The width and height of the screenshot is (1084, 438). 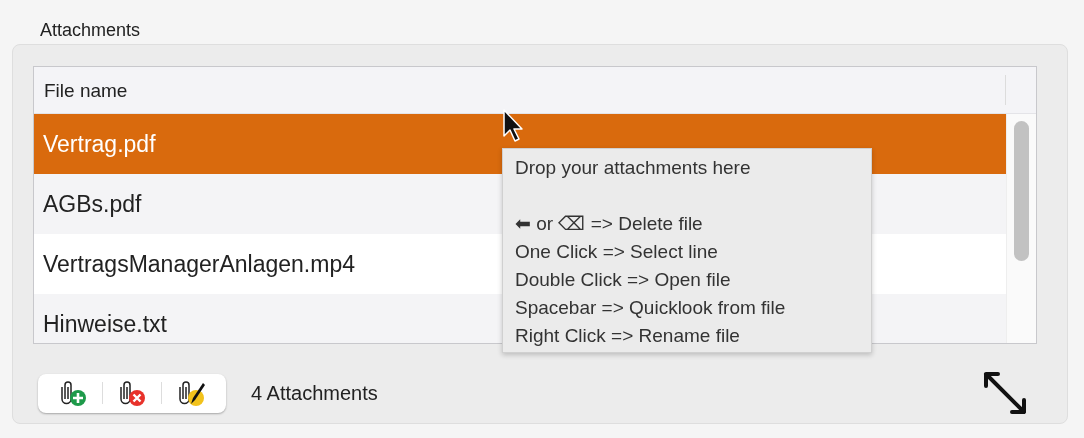 I want to click on tooltip-line: One Click => Select line, so click(x=617, y=252).